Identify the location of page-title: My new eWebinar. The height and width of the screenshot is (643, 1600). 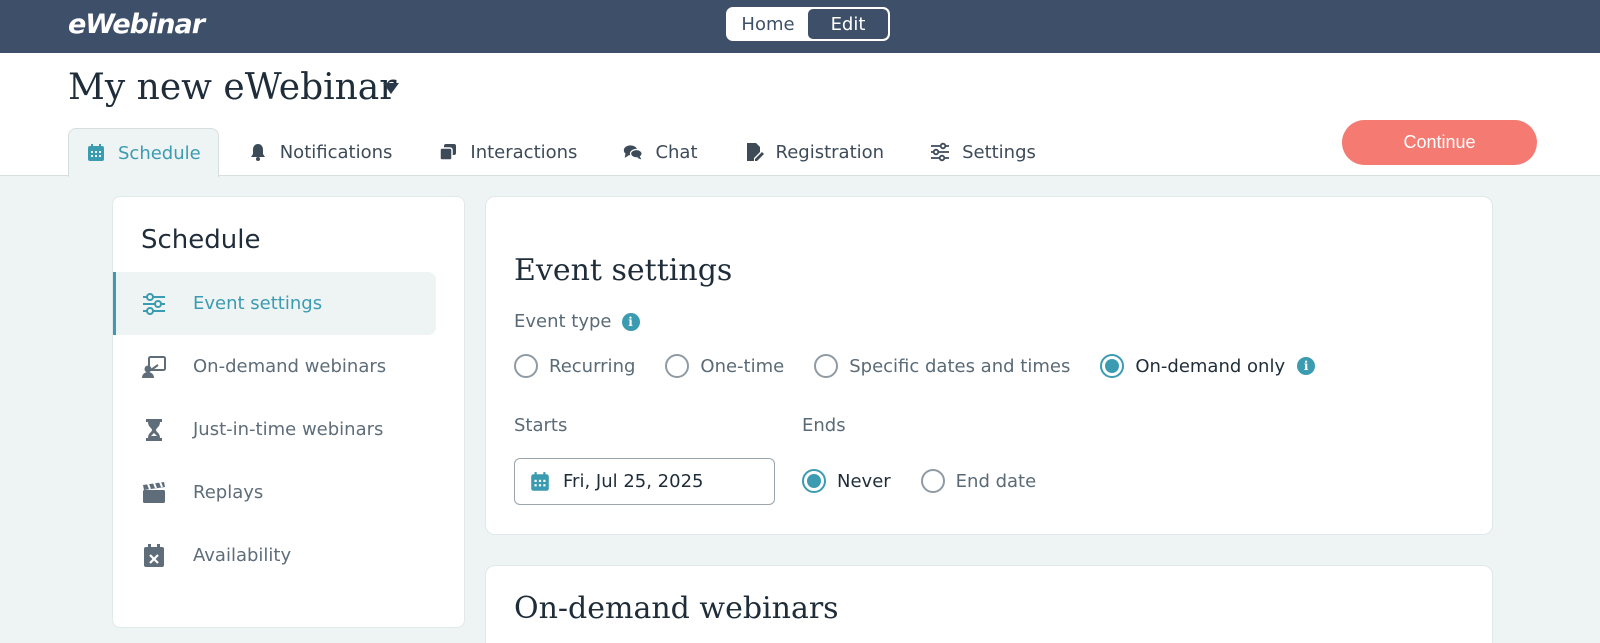
(232, 87).